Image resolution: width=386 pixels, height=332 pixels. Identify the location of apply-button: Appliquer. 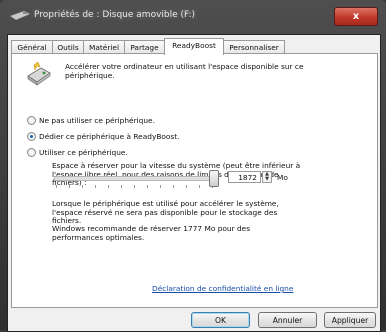
(350, 320).